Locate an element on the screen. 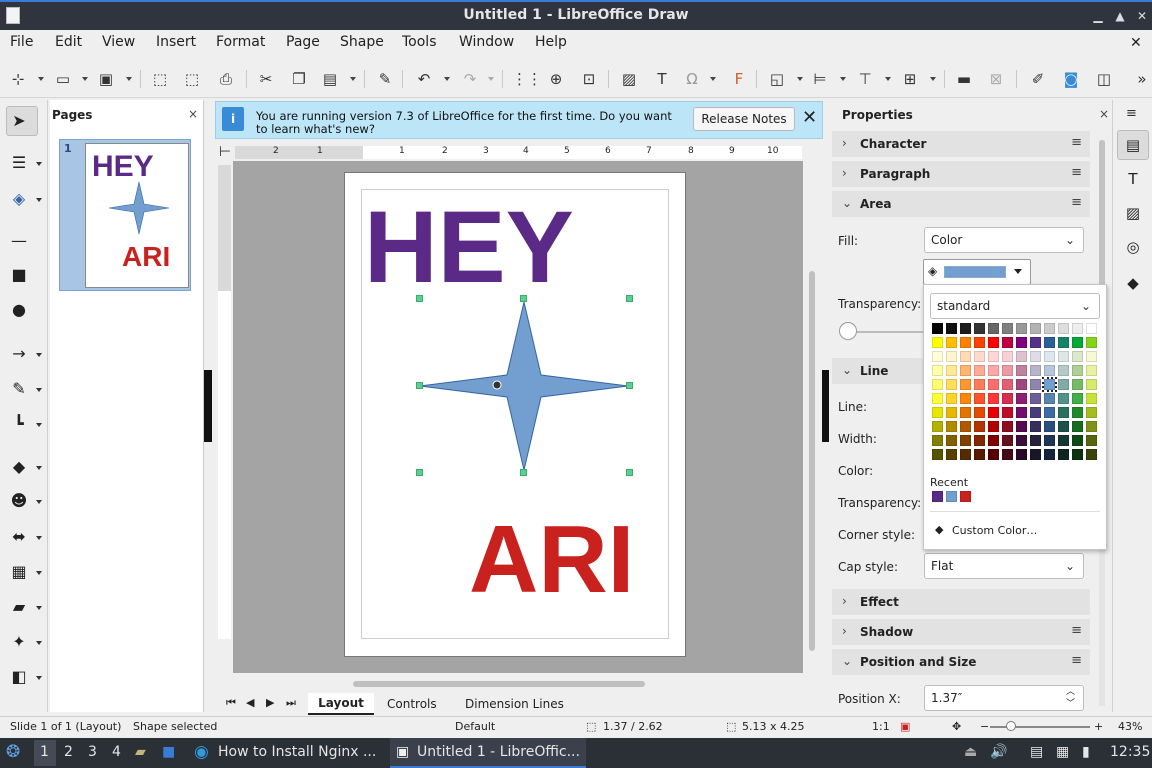  stars-icon: ✦ is located at coordinates (19, 642).